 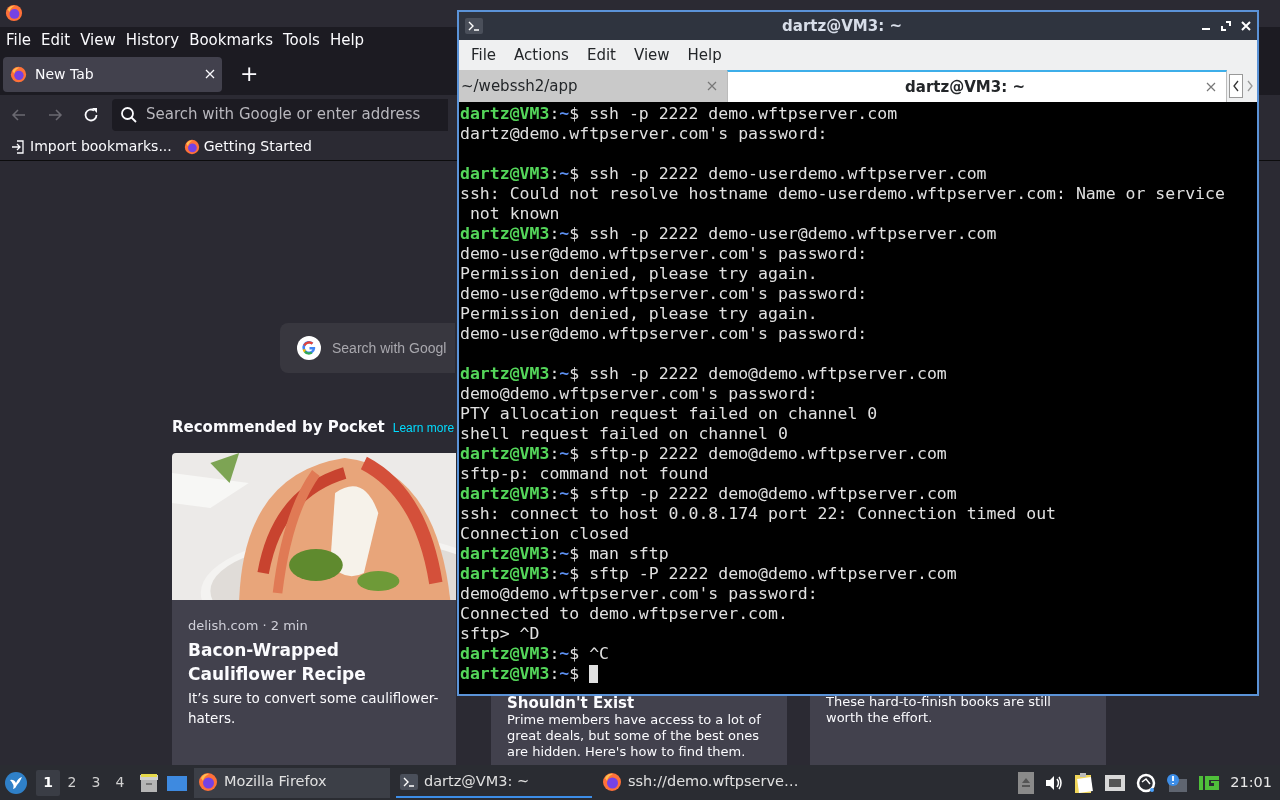 I want to click on menu-item: Actions, so click(x=541, y=55).